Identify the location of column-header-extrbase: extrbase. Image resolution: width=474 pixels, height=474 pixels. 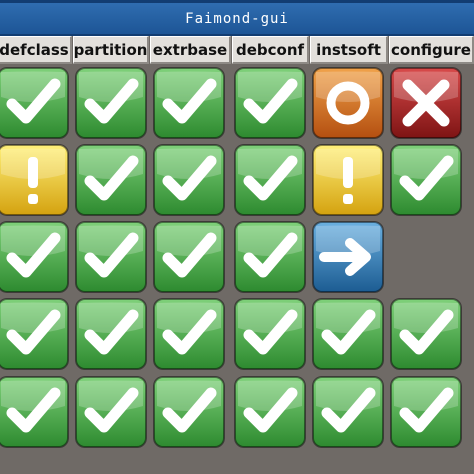
(190, 50).